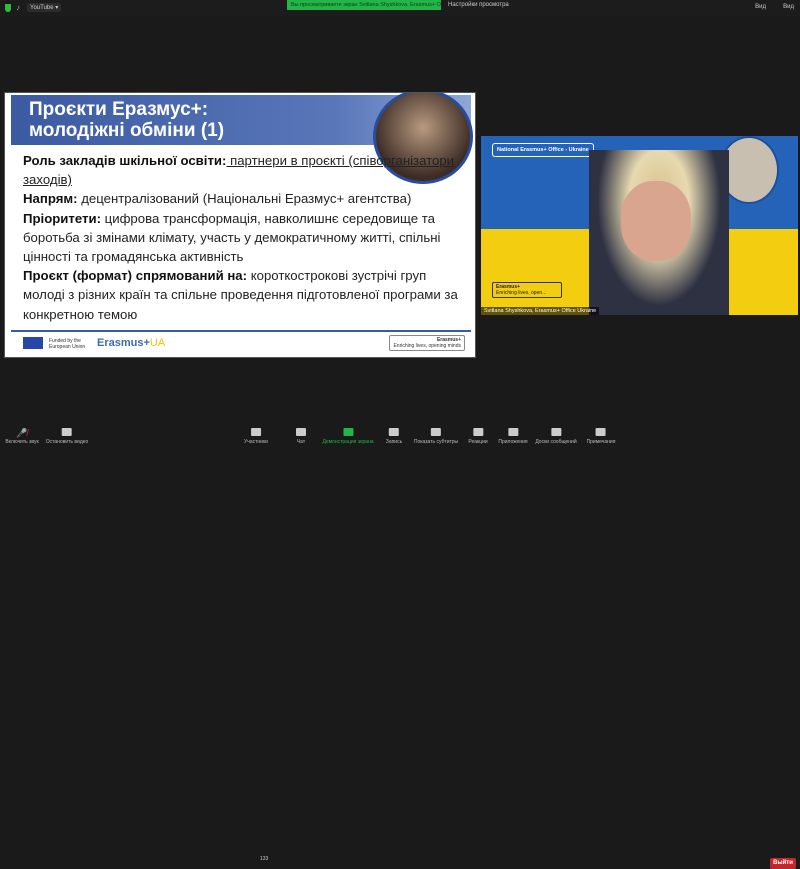 The width and height of the screenshot is (800, 869). I want to click on apps-button: Приложения, so click(513, 436).